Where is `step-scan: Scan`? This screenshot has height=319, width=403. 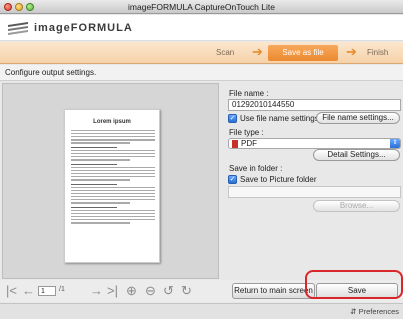
step-scan: Scan is located at coordinates (225, 52).